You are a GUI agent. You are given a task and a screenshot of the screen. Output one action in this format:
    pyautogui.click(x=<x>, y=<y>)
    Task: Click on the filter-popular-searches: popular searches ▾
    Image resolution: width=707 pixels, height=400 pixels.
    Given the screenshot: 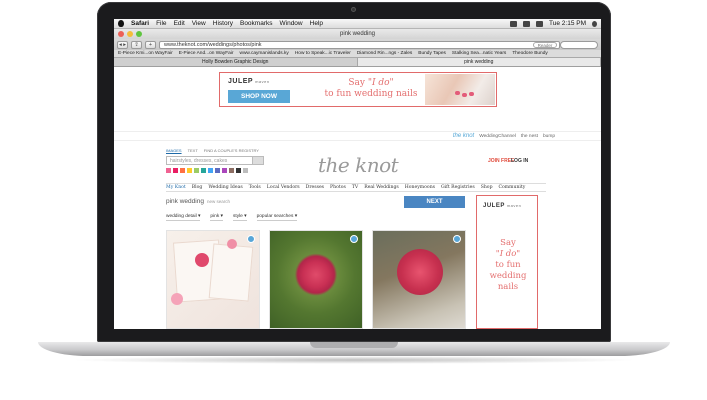 What is the action you would take?
    pyautogui.click(x=277, y=217)
    